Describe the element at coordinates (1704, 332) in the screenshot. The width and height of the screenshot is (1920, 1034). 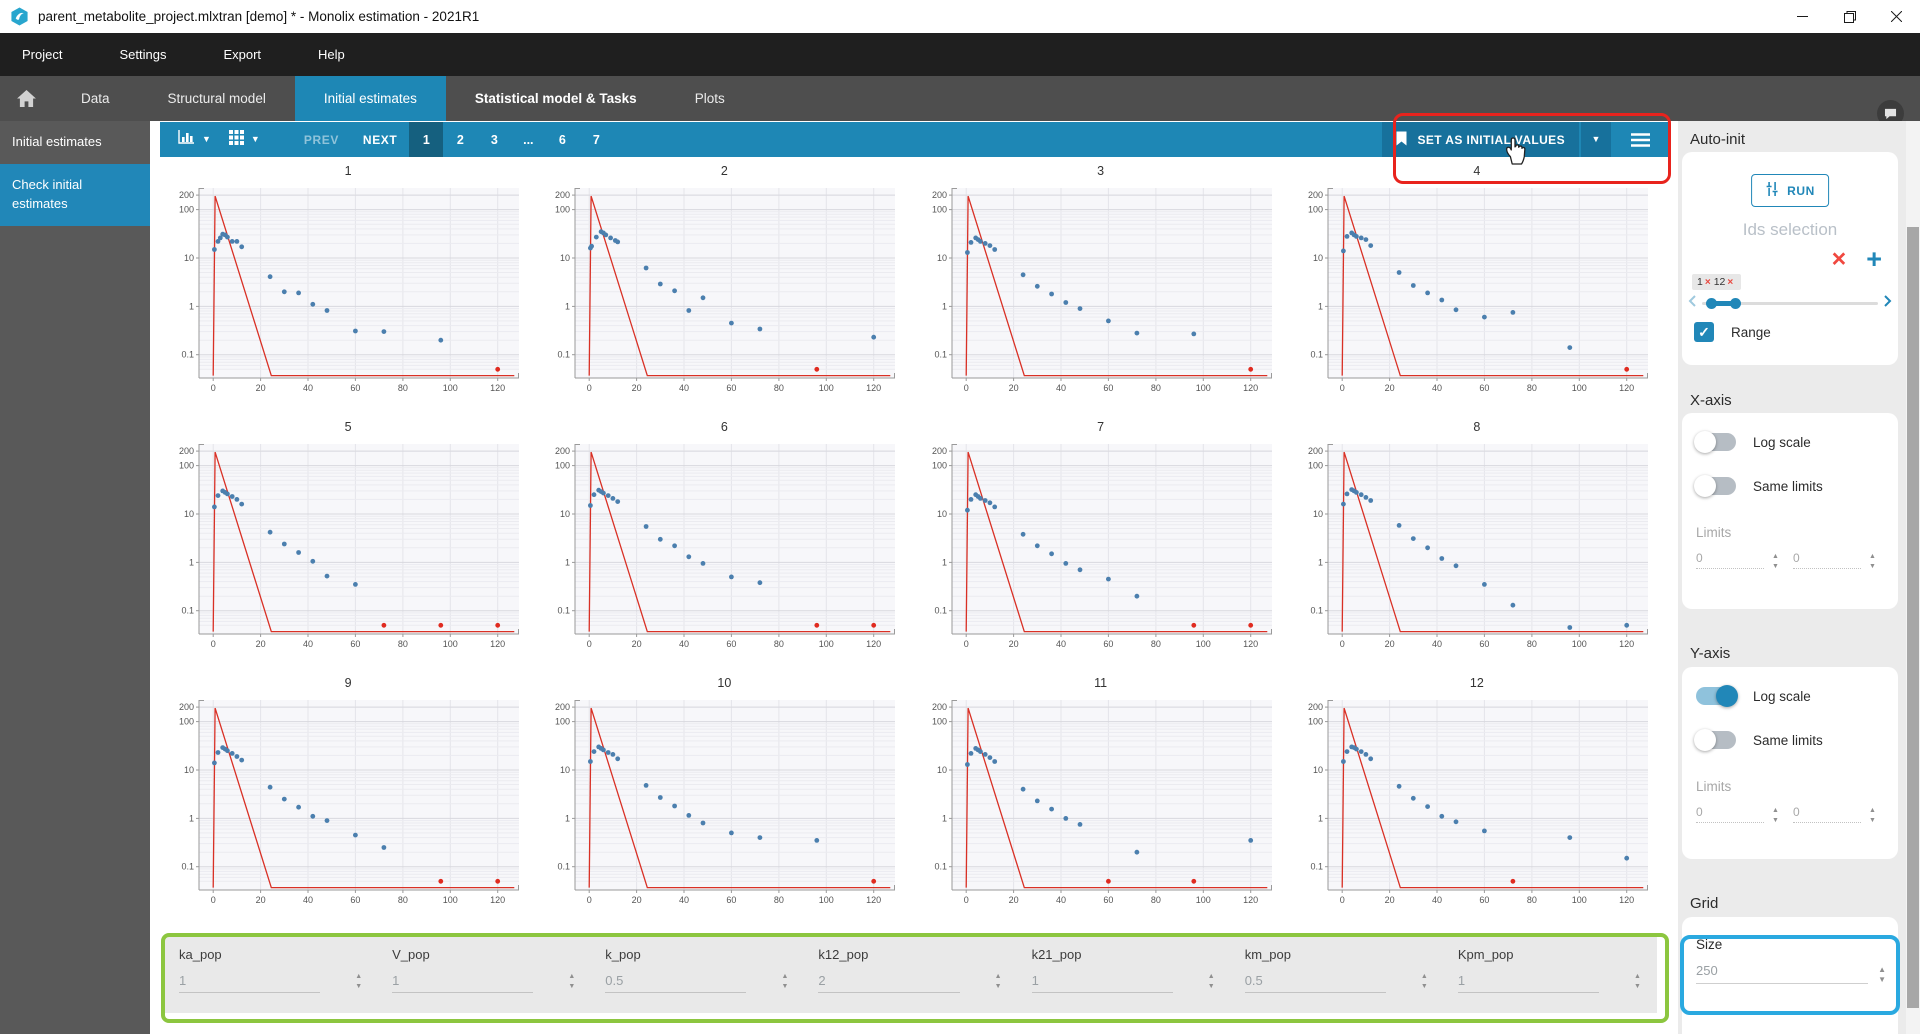
I see `range-checkbox: ✓` at that location.